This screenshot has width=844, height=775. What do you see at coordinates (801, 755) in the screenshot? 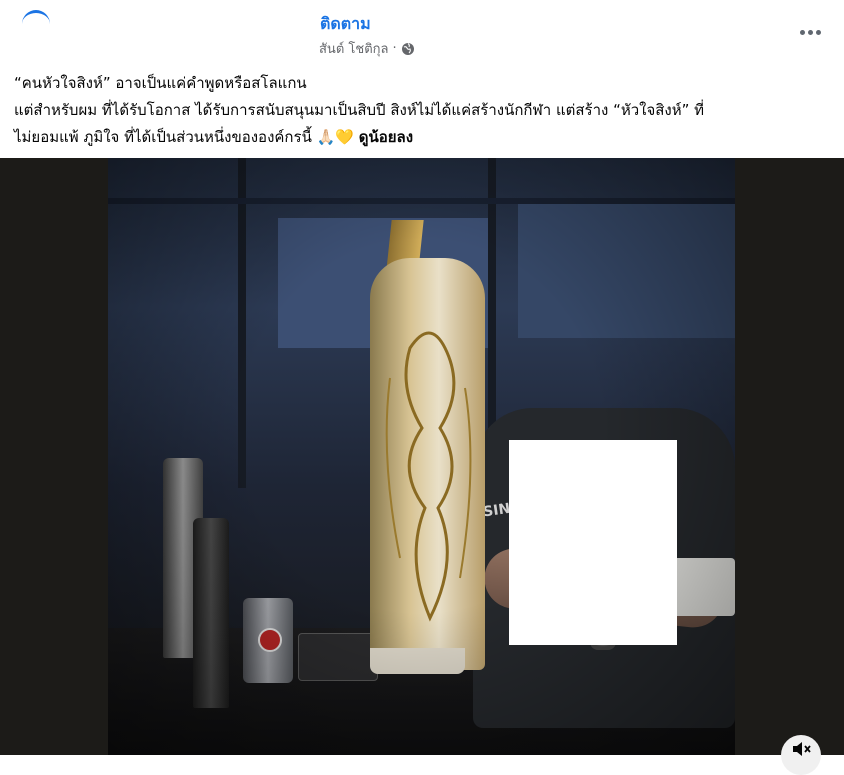
I see `speaker-muted-icon` at bounding box center [801, 755].